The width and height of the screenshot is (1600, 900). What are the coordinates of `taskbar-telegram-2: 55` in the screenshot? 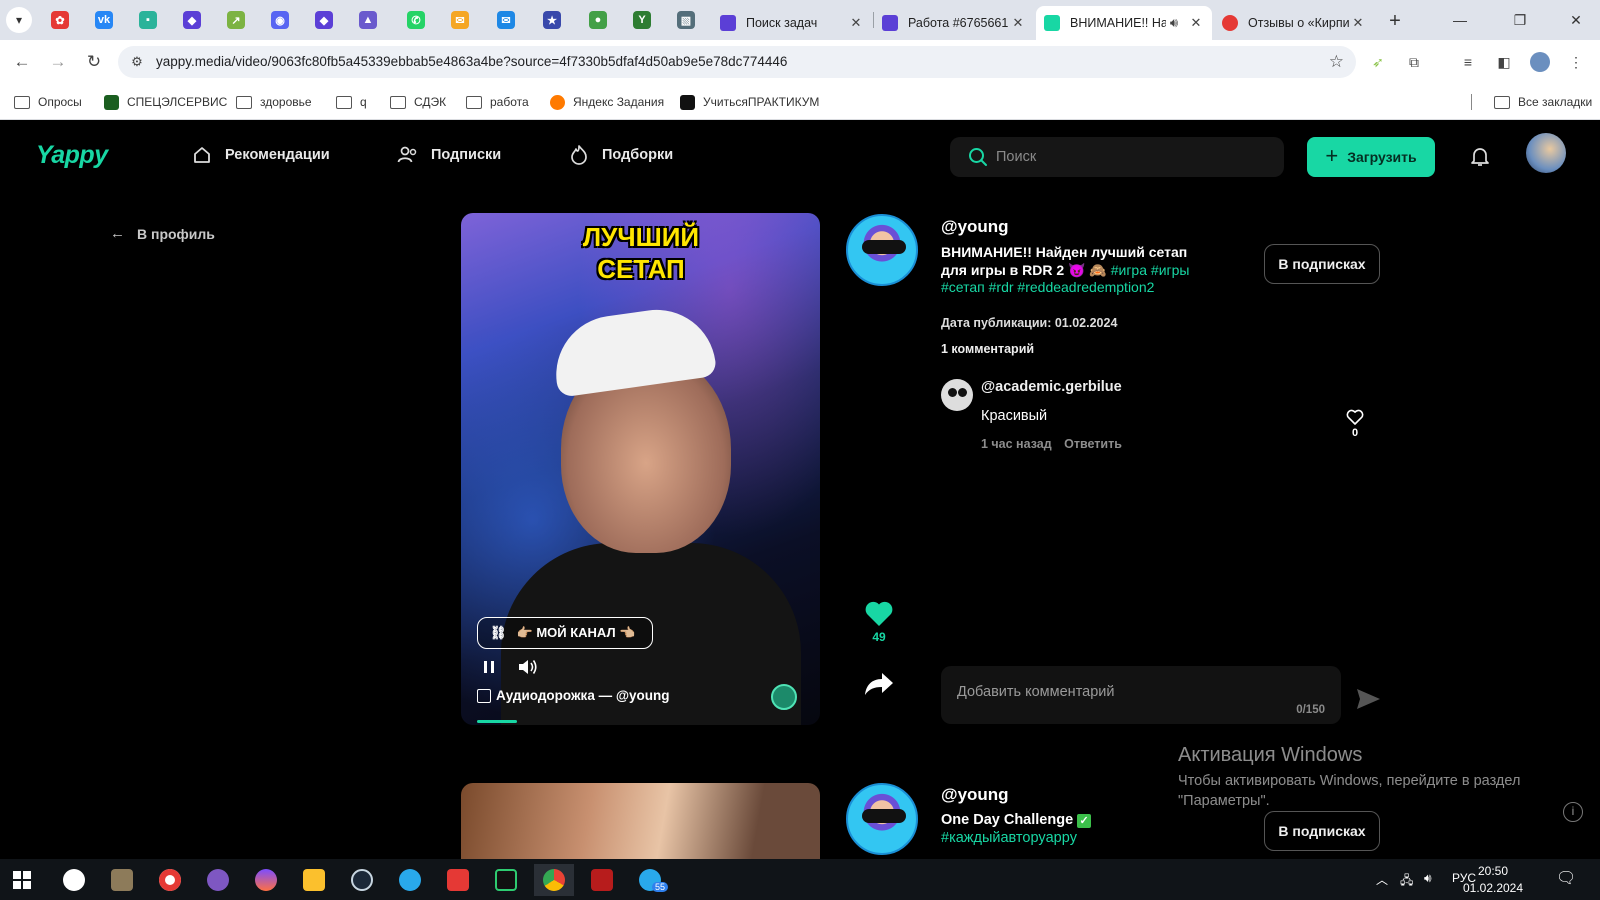 It's located at (650, 880).